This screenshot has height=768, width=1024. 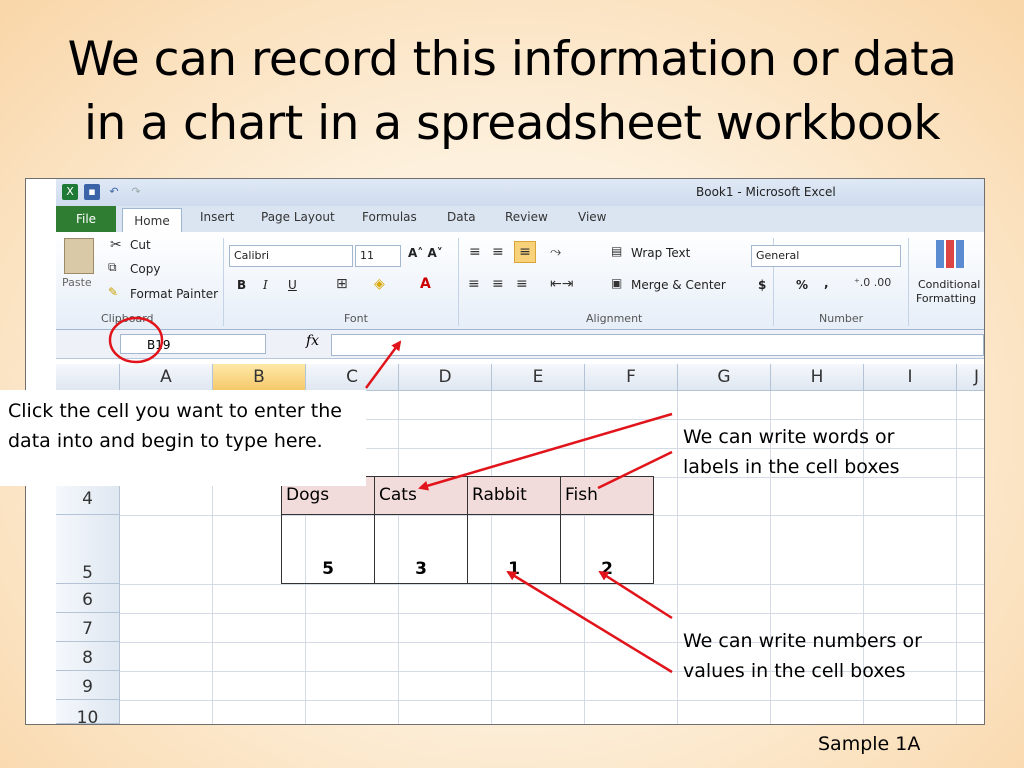 I want to click on cell-e4-rabbit: Rabbit, so click(x=514, y=495).